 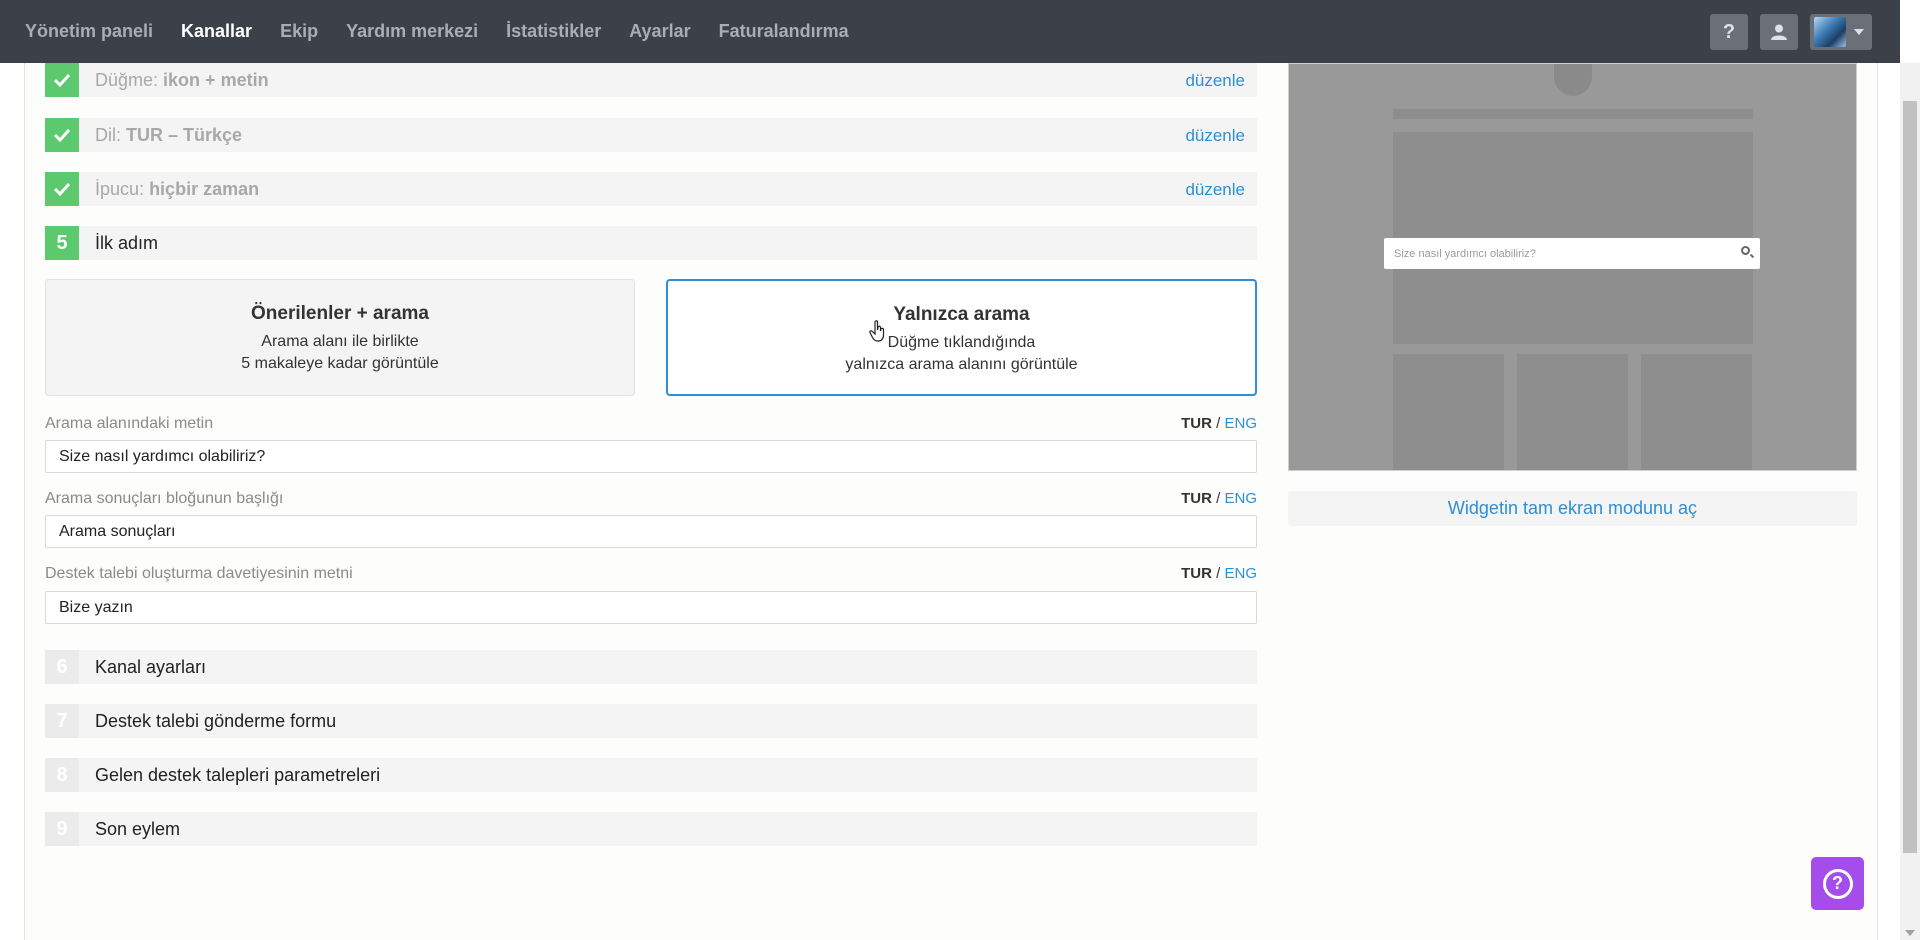 I want to click on nav-team: Ekip, so click(x=299, y=31).